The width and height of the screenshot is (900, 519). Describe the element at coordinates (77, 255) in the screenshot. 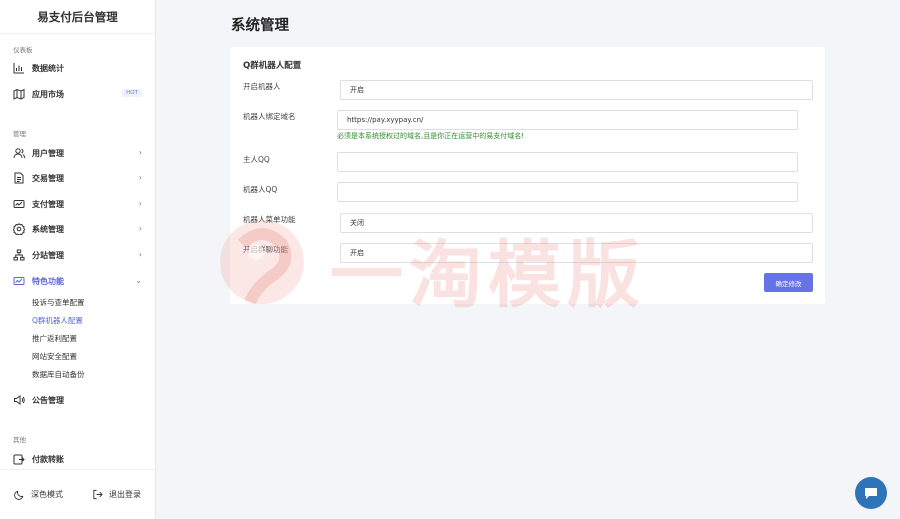

I see `sidebar-item-substation: 分站管理 ›` at that location.